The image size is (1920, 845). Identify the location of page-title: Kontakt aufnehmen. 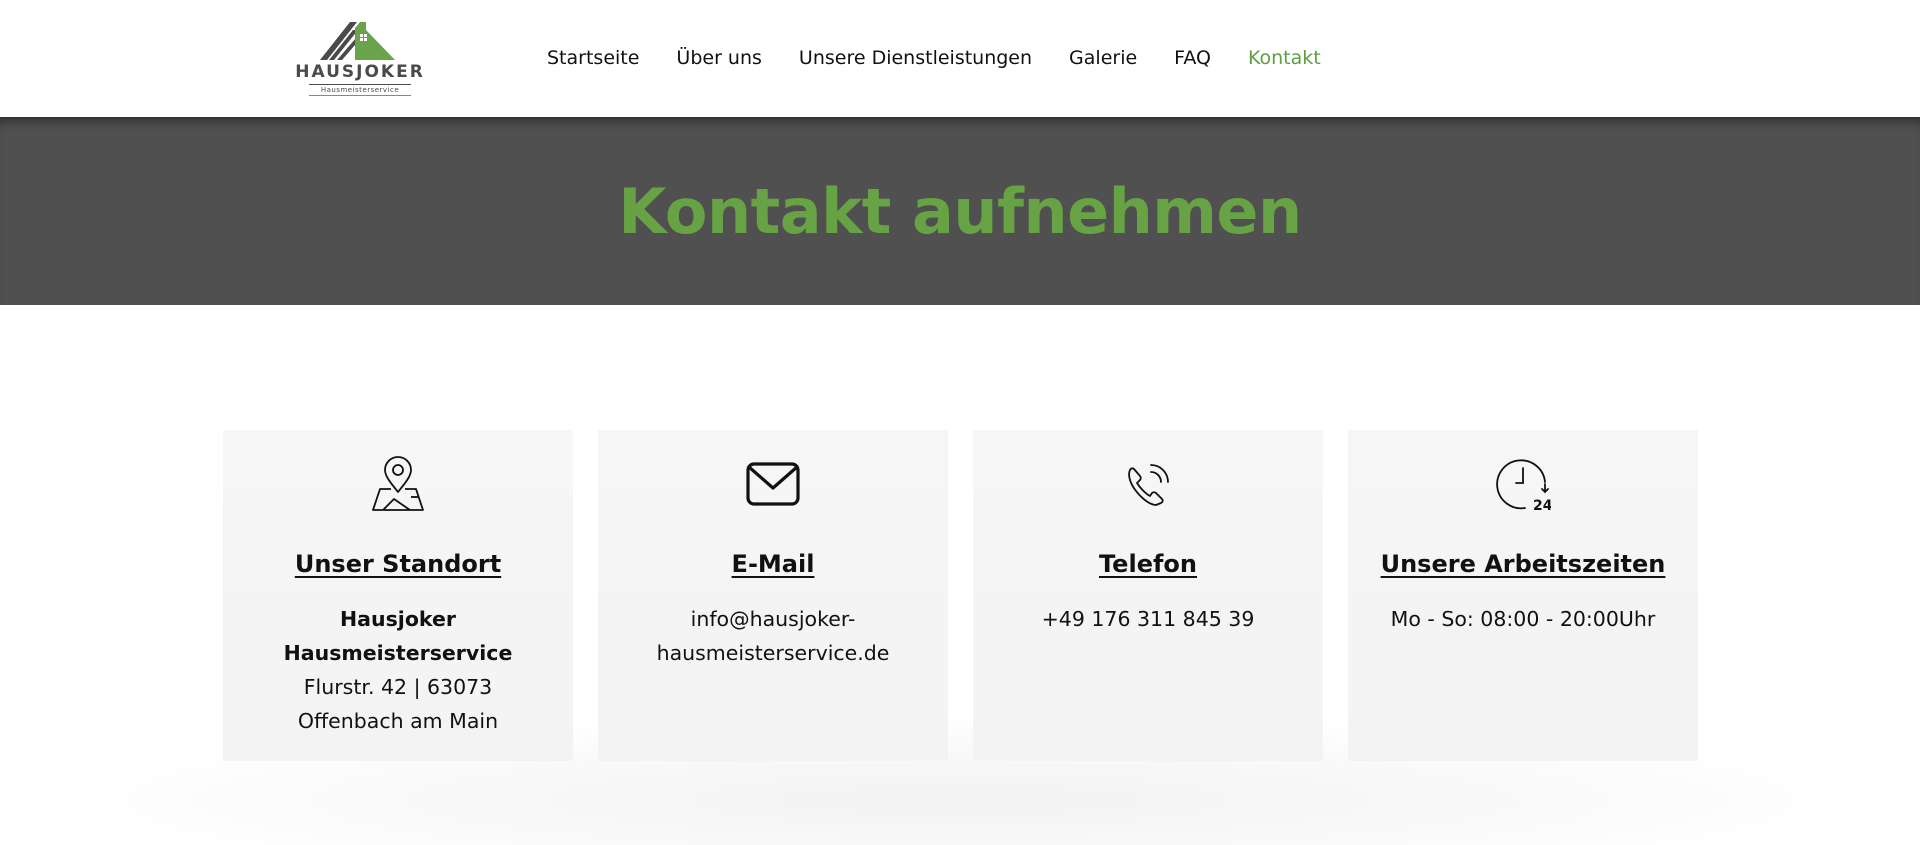
(960, 211).